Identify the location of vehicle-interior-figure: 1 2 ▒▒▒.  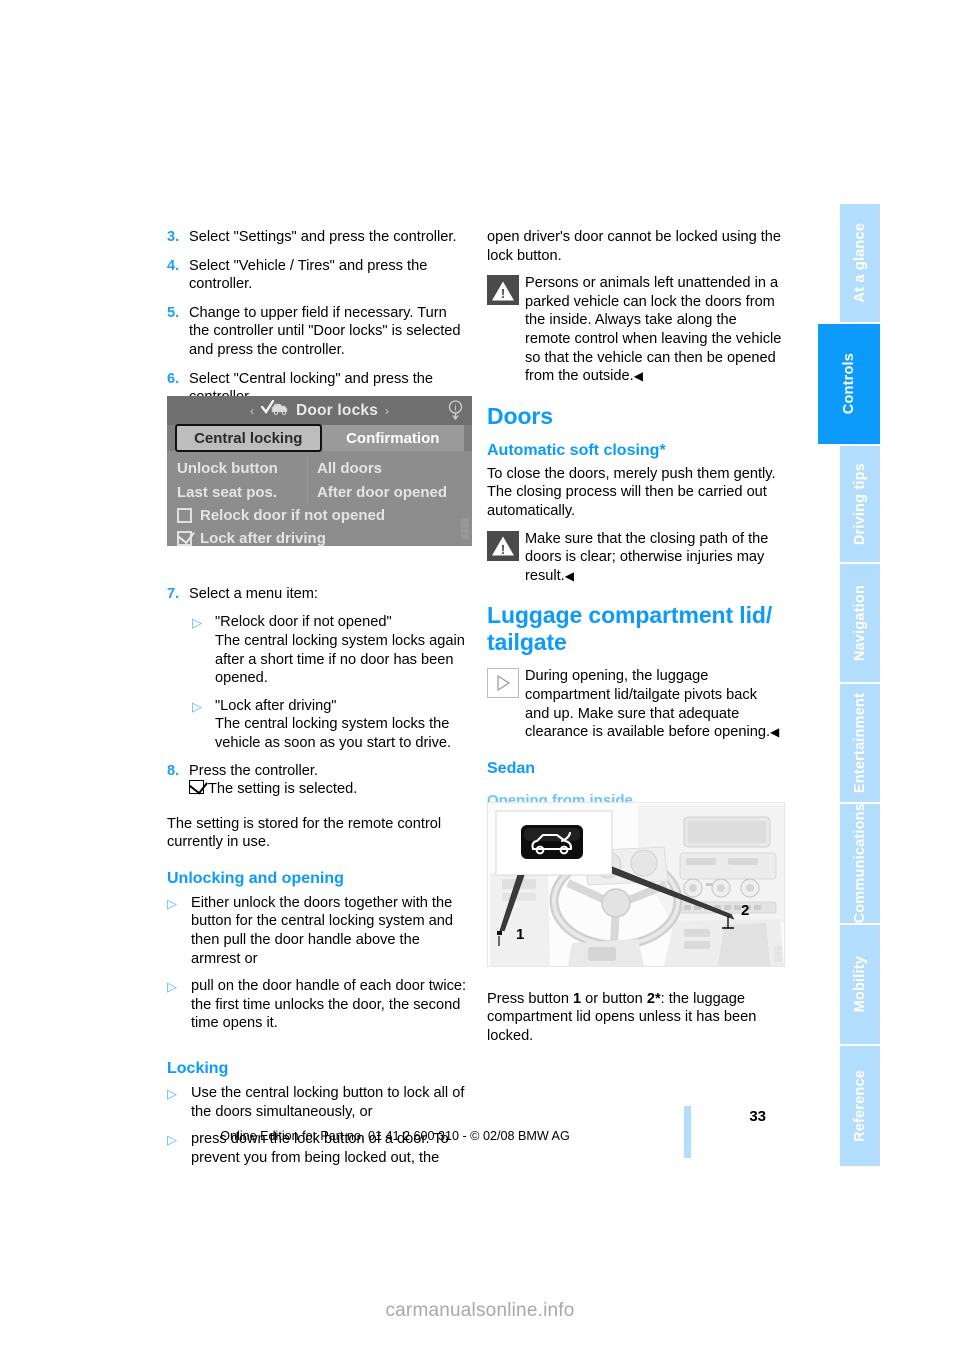
(636, 884).